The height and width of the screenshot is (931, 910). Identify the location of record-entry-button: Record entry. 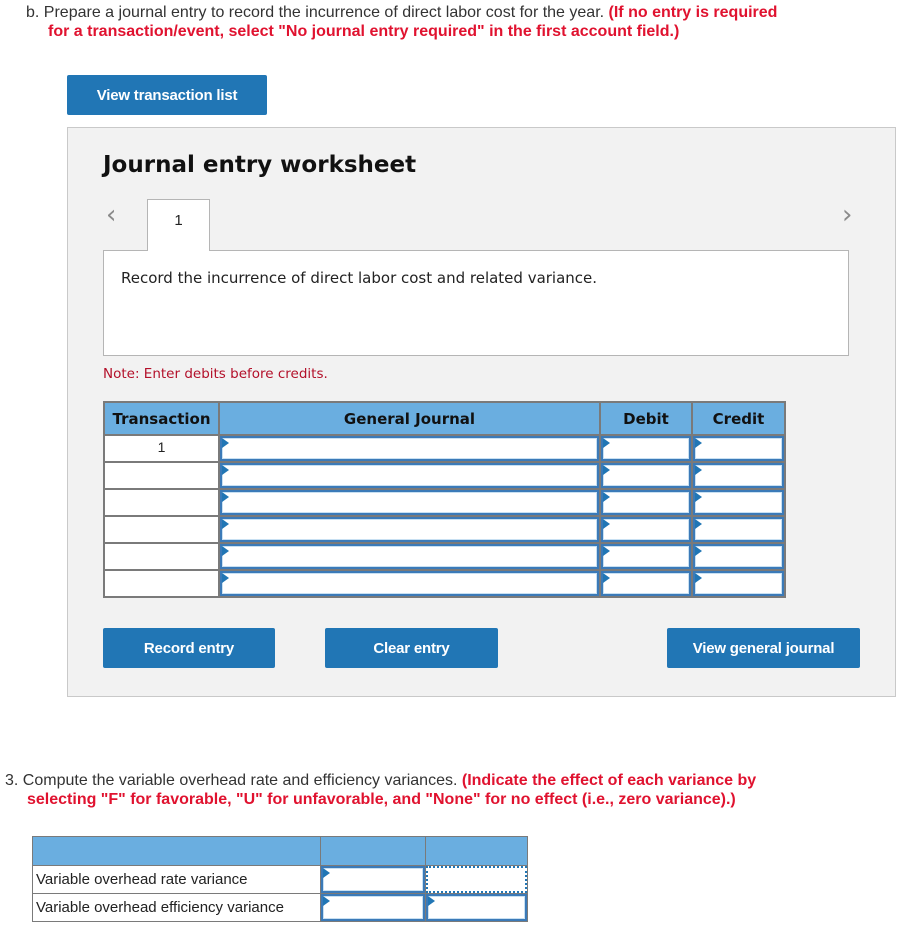
(189, 648).